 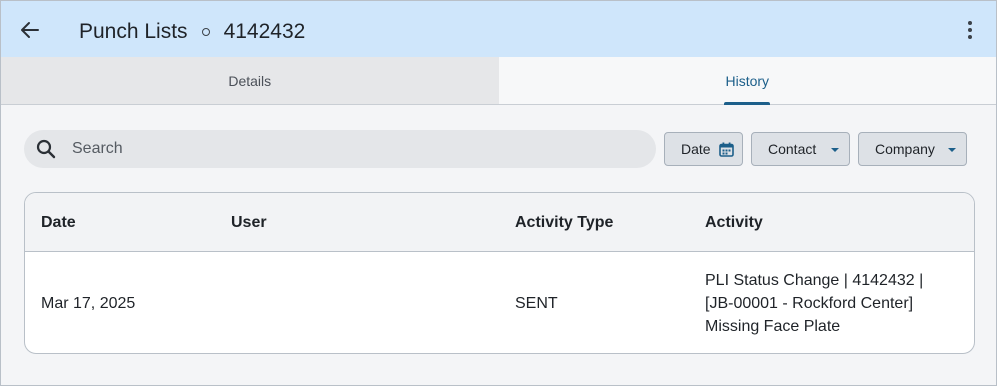 What do you see at coordinates (88, 303) in the screenshot?
I see `cell-date: Mar 17, 2025` at bounding box center [88, 303].